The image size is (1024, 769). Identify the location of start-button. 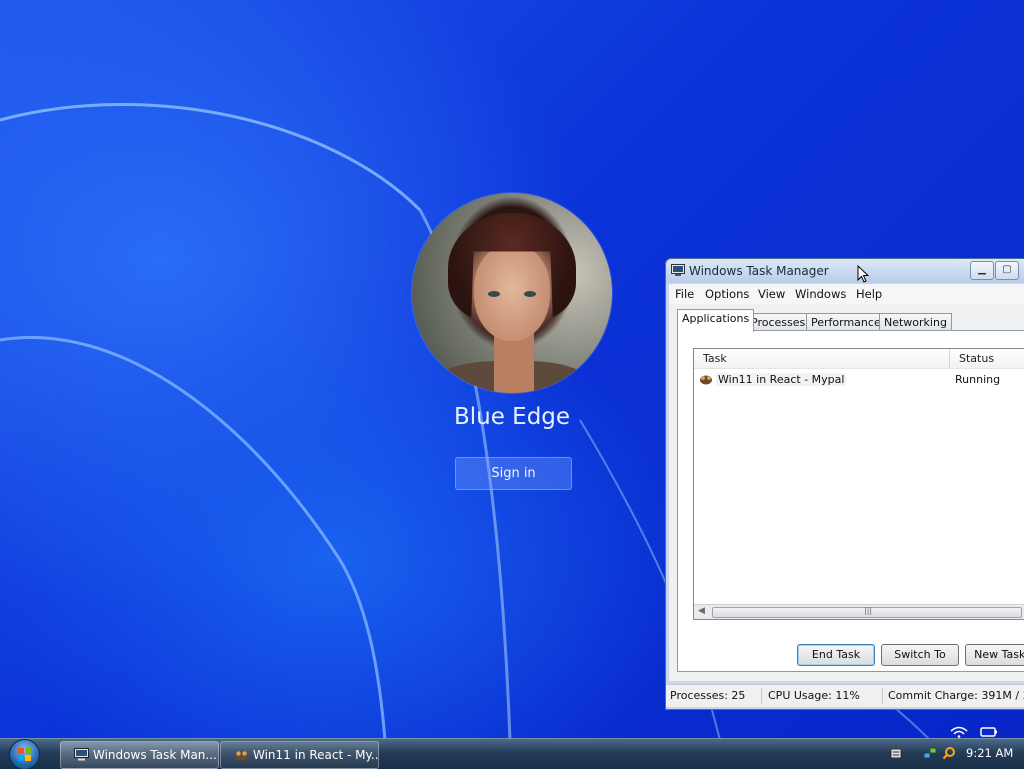
(24, 754).